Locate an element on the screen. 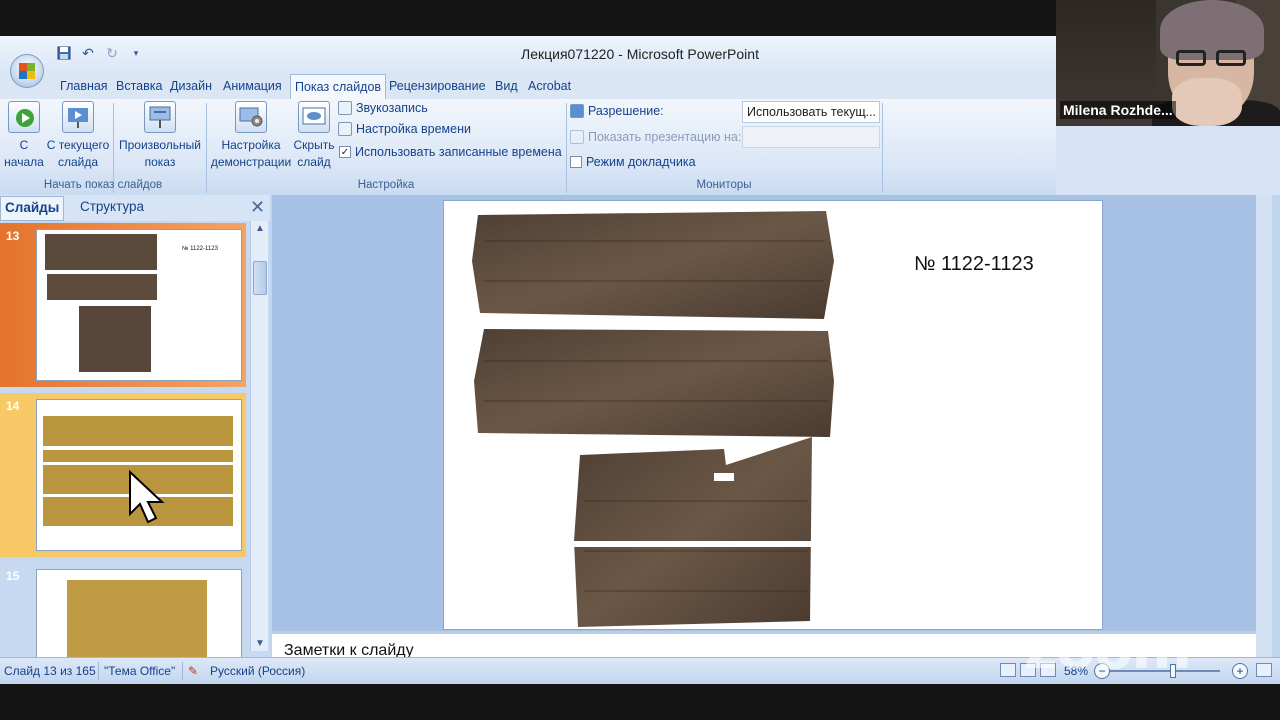 The height and width of the screenshot is (720, 1280). setup-show-icon is located at coordinates (251, 117).